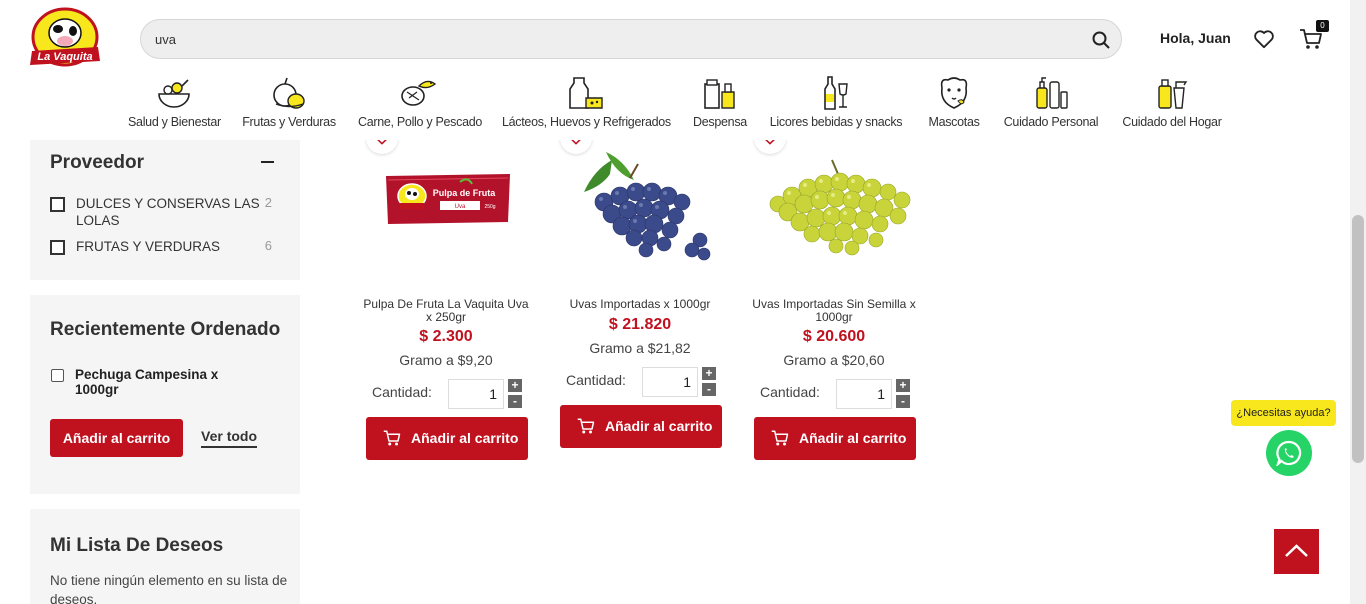  What do you see at coordinates (64, 57) in the screenshot?
I see `svg-text: La Vaquita` at bounding box center [64, 57].